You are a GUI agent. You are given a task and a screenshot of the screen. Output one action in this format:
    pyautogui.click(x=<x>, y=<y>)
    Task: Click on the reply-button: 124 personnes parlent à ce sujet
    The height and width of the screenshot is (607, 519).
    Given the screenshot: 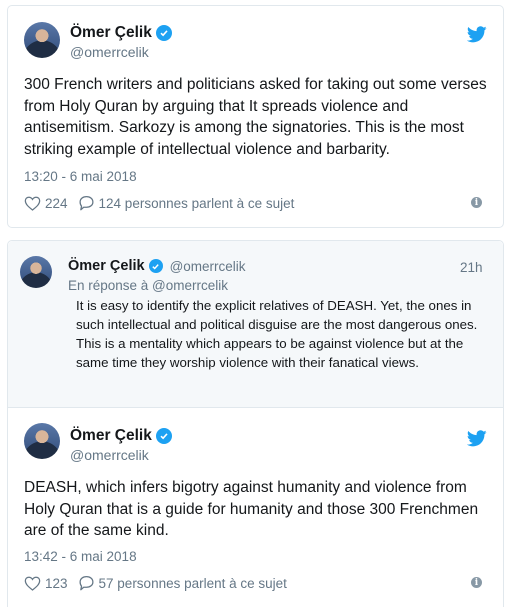 What is the action you would take?
    pyautogui.click(x=186, y=203)
    